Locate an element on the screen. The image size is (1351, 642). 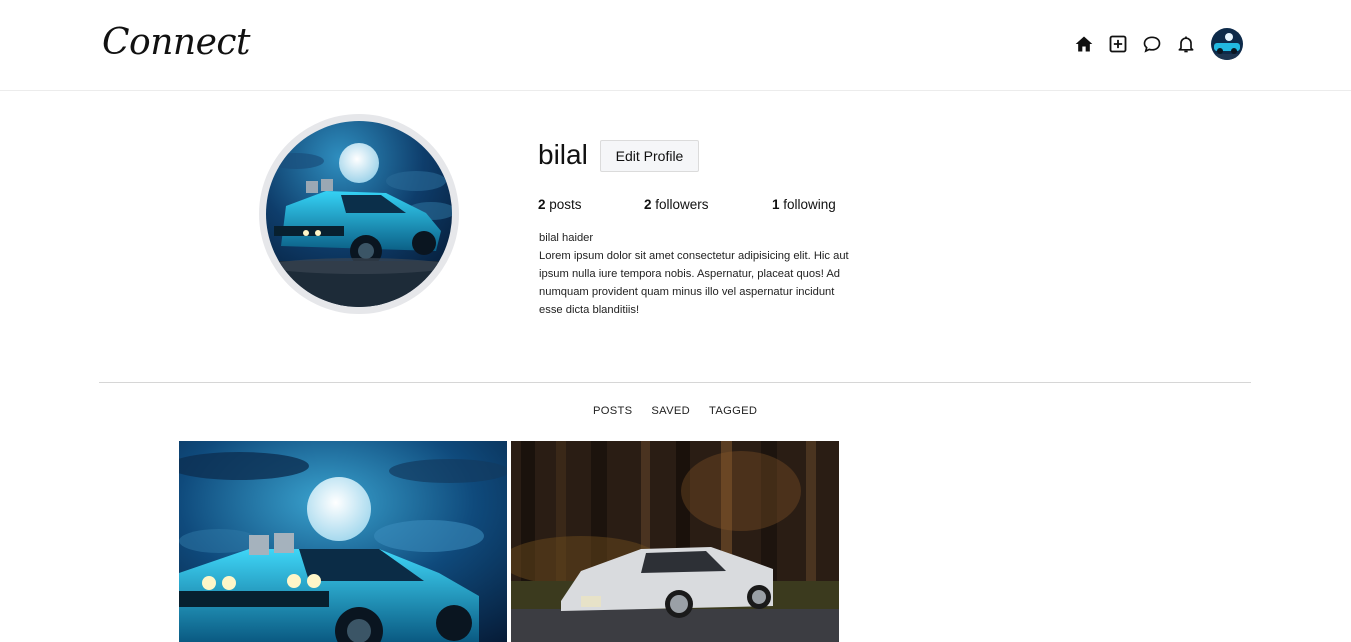
following-count: 1 is located at coordinates (776, 204).